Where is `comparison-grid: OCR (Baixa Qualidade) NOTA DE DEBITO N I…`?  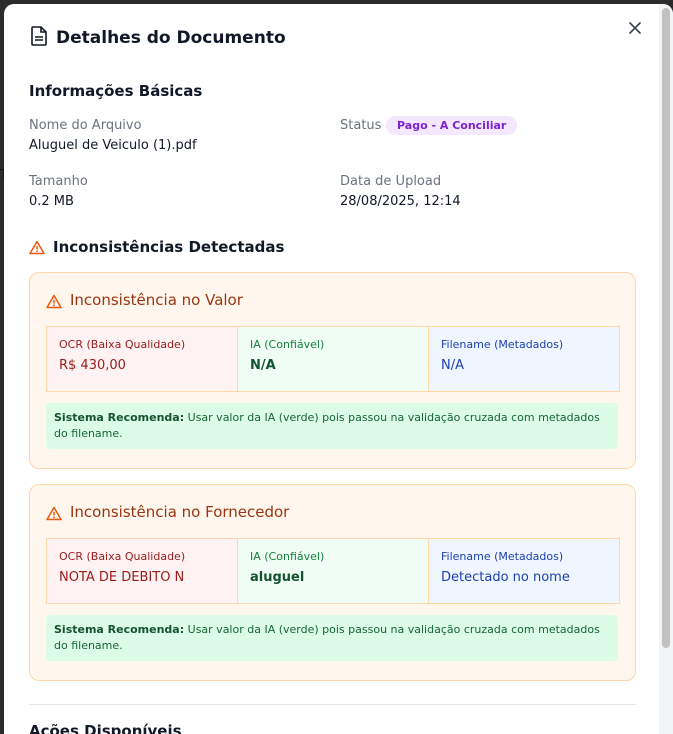
comparison-grid: OCR (Baixa Qualidade) NOTA DE DEBITO N I… is located at coordinates (333, 571).